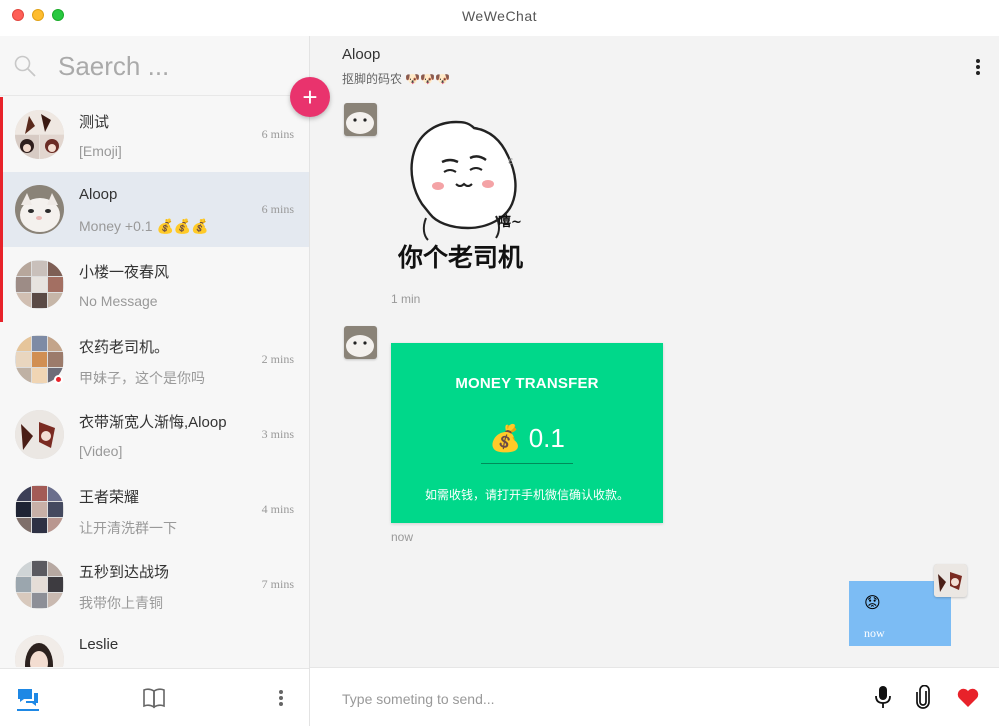  What do you see at coordinates (154, 284) in the screenshot?
I see `contact-item: 小楼一夜春风 No Message` at bounding box center [154, 284].